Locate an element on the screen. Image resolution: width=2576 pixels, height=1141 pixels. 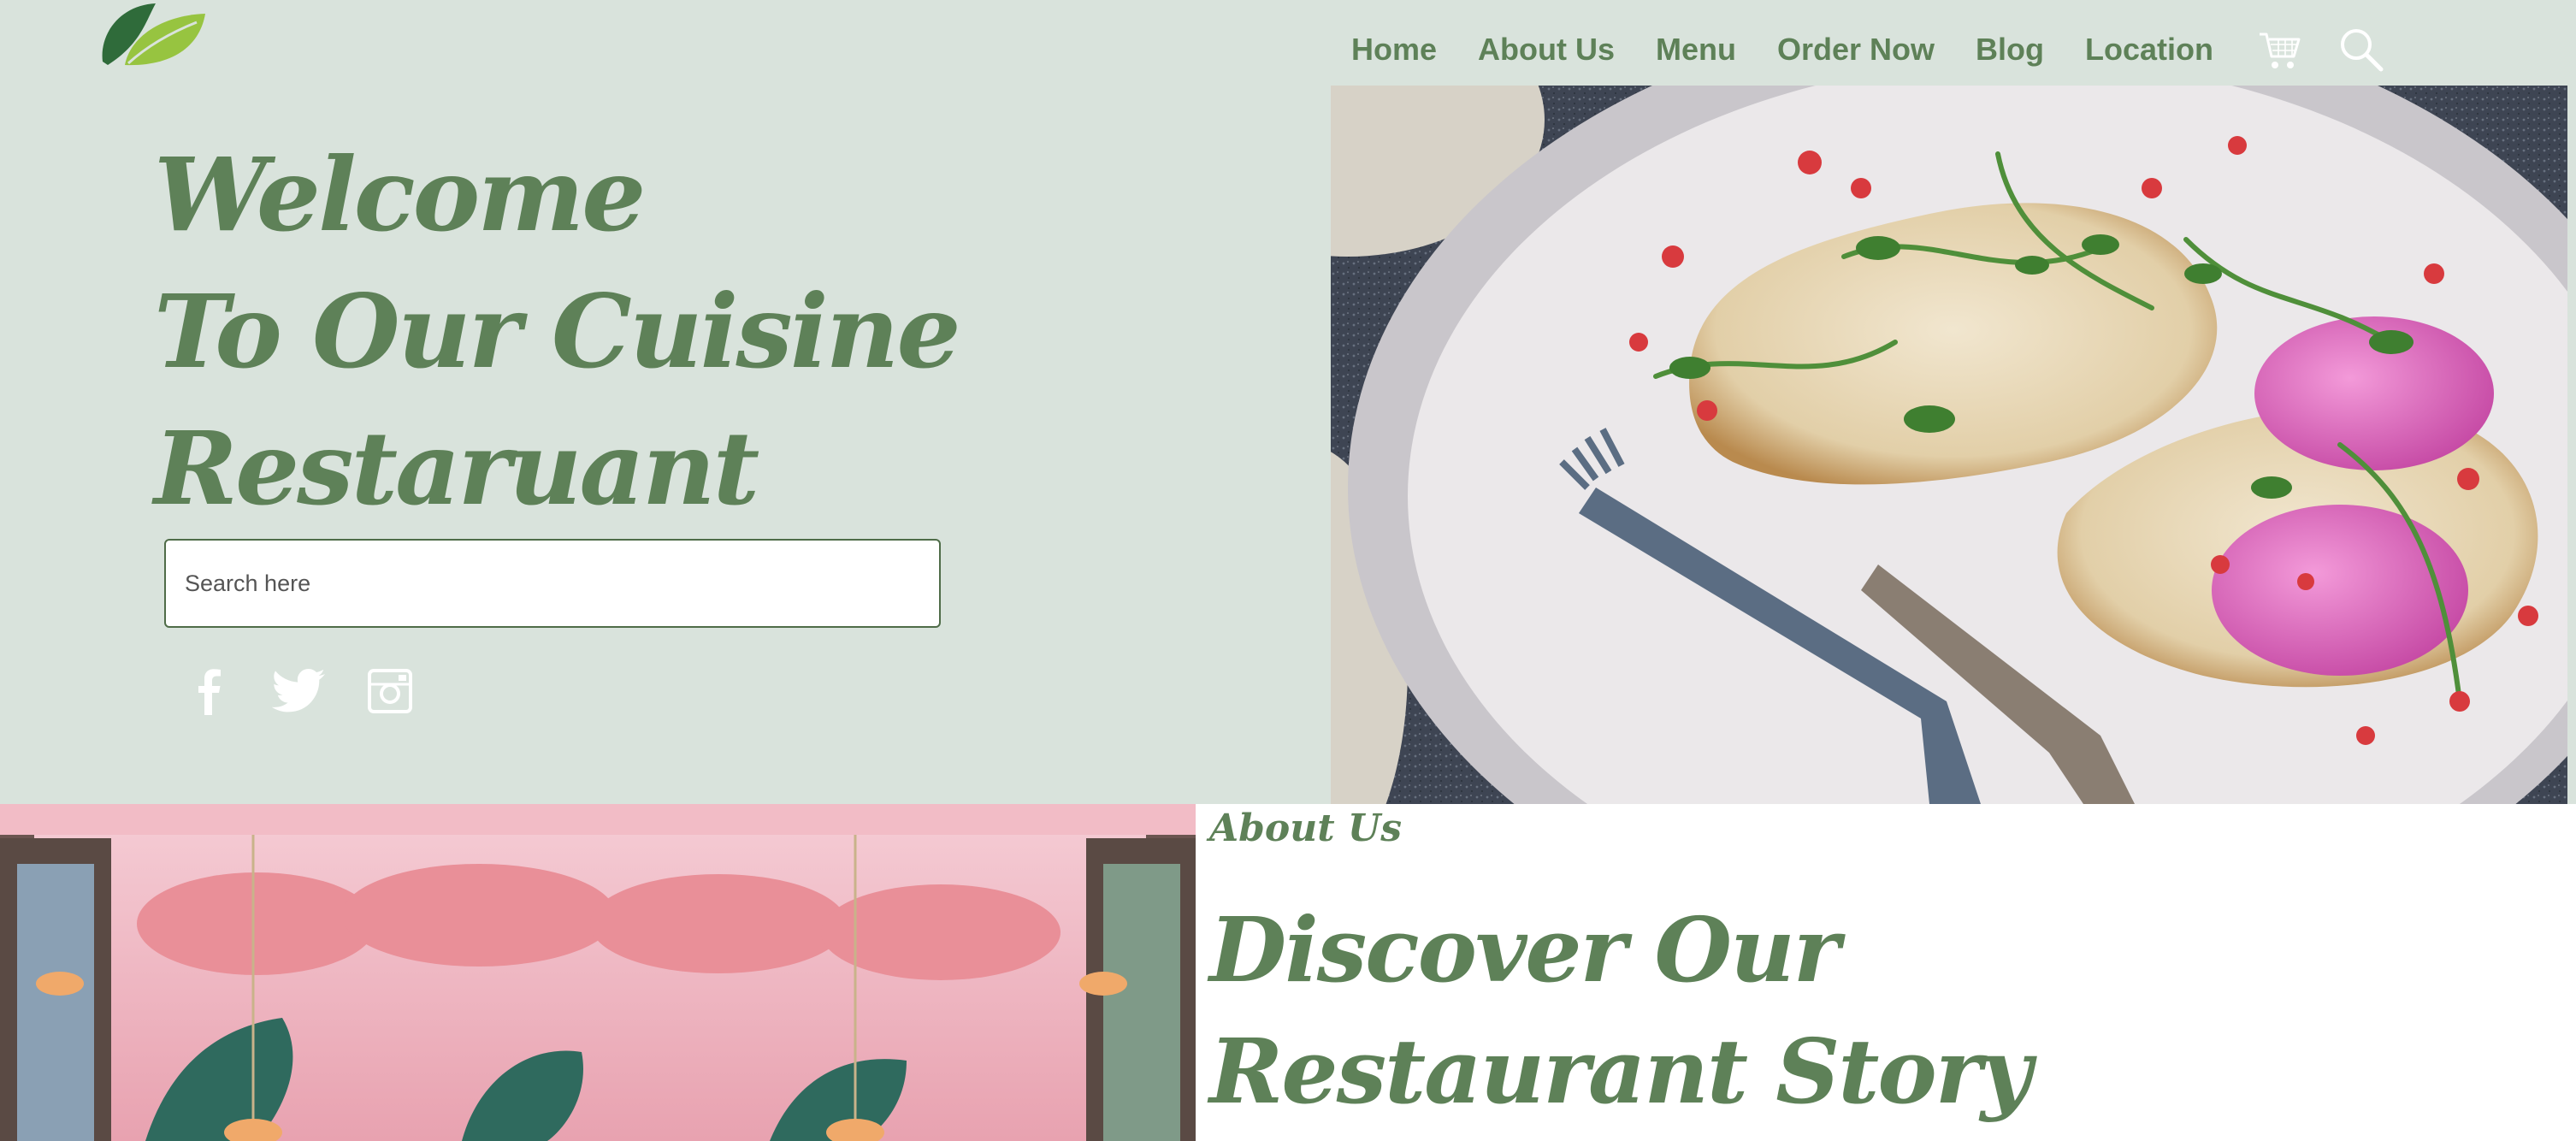
search-input is located at coordinates (552, 584).